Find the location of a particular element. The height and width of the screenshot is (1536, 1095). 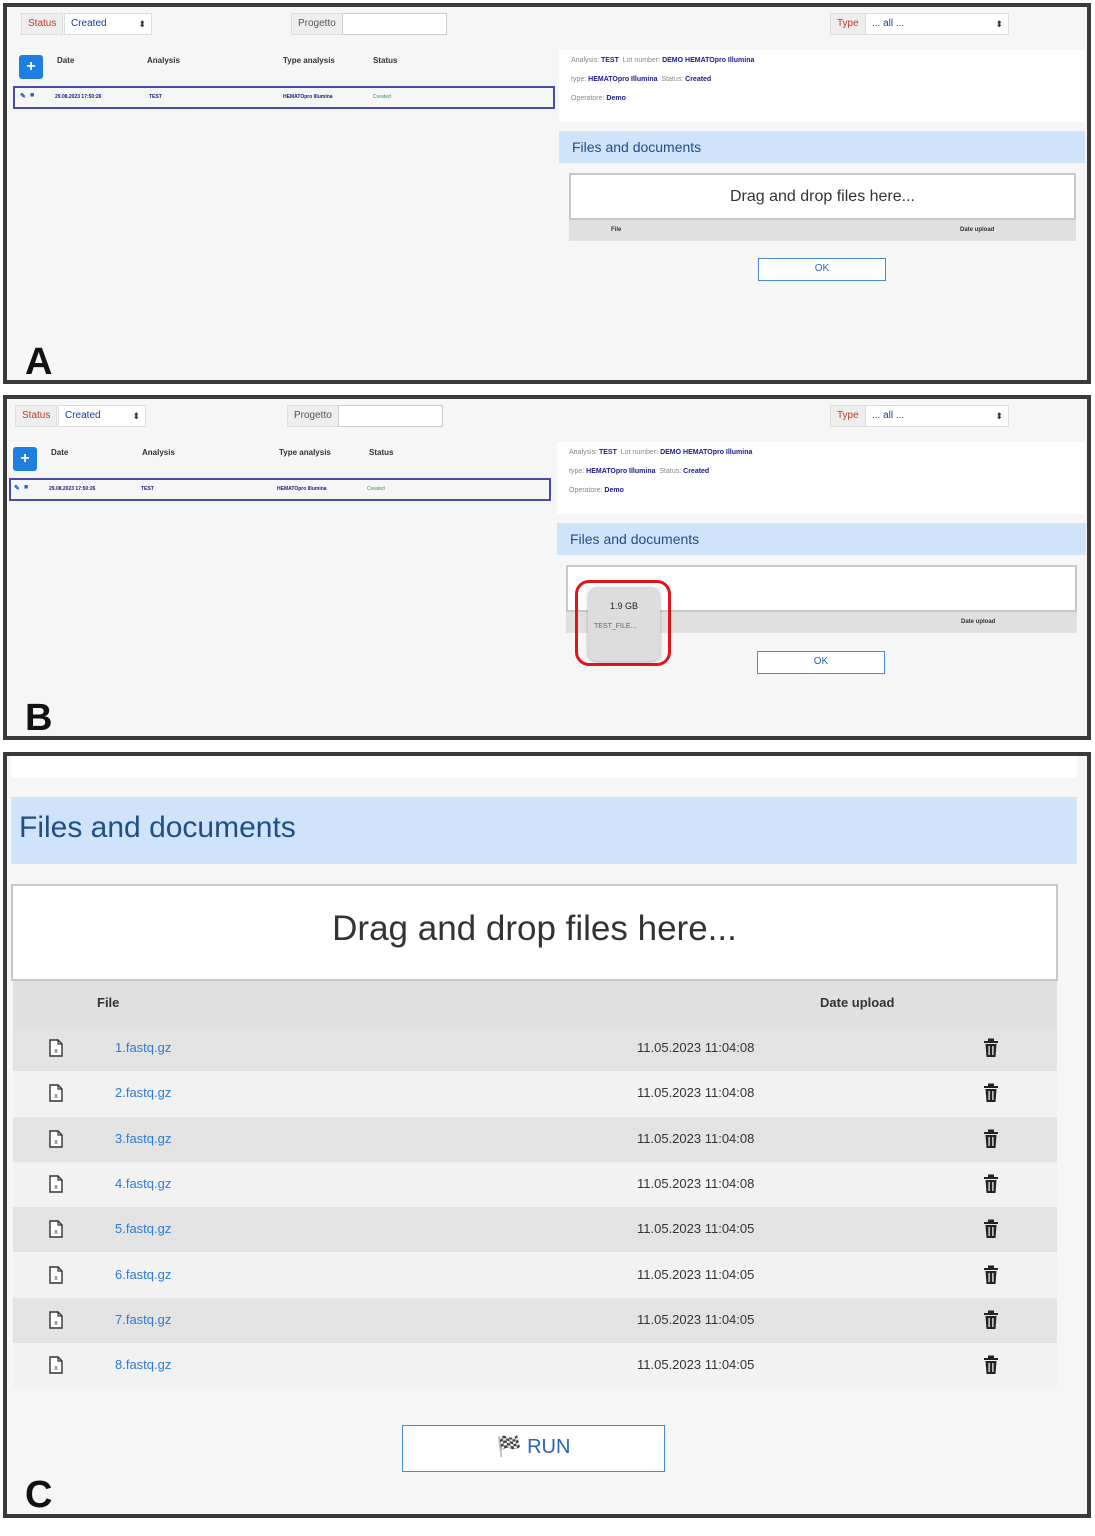

file-name-link: 6.fastq.gz is located at coordinates (143, 1274).